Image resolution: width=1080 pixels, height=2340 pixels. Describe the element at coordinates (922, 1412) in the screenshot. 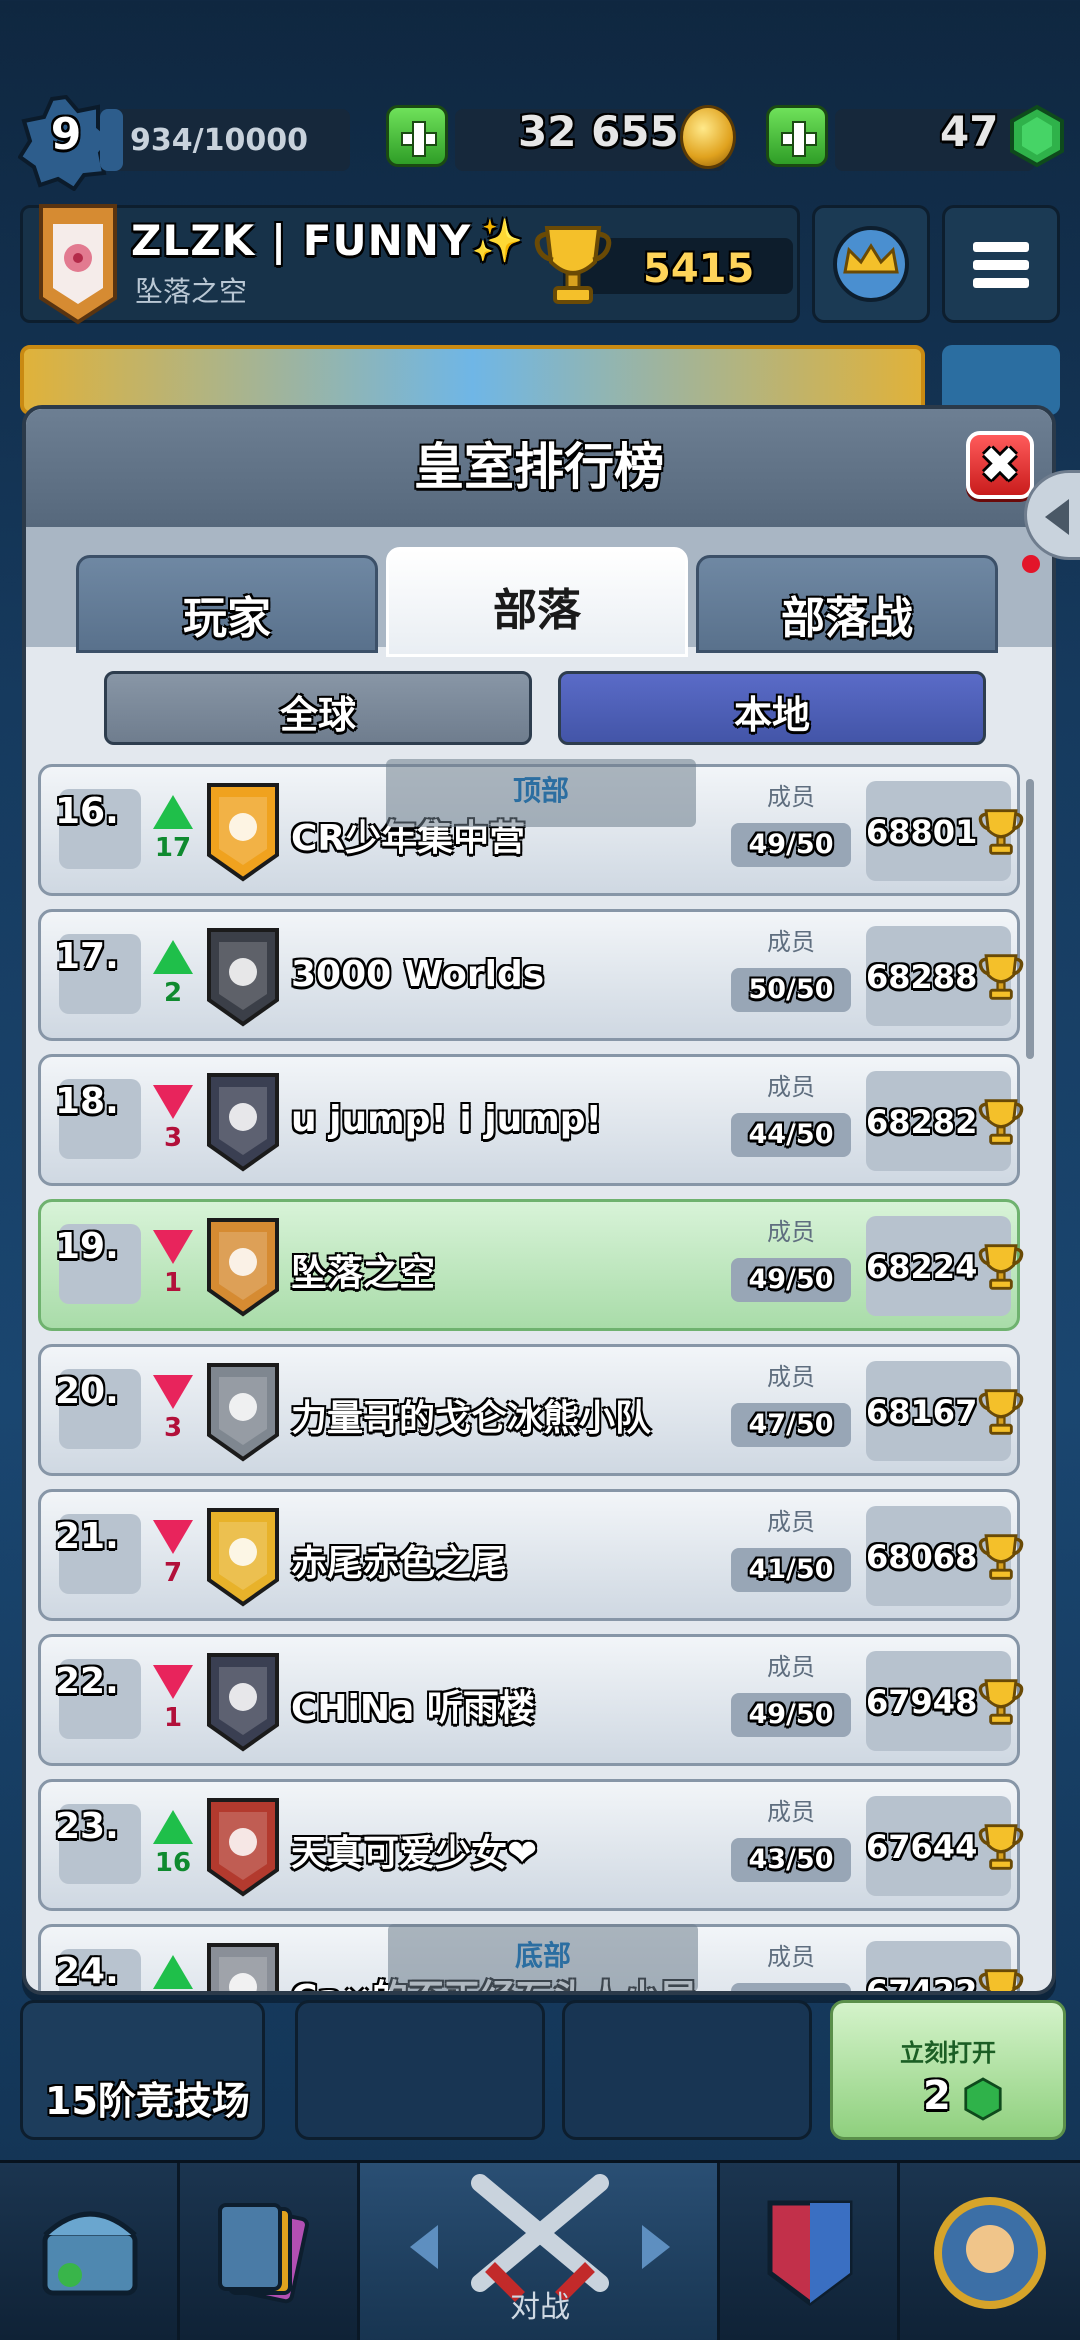

I see `clan-trophies: 68167` at that location.